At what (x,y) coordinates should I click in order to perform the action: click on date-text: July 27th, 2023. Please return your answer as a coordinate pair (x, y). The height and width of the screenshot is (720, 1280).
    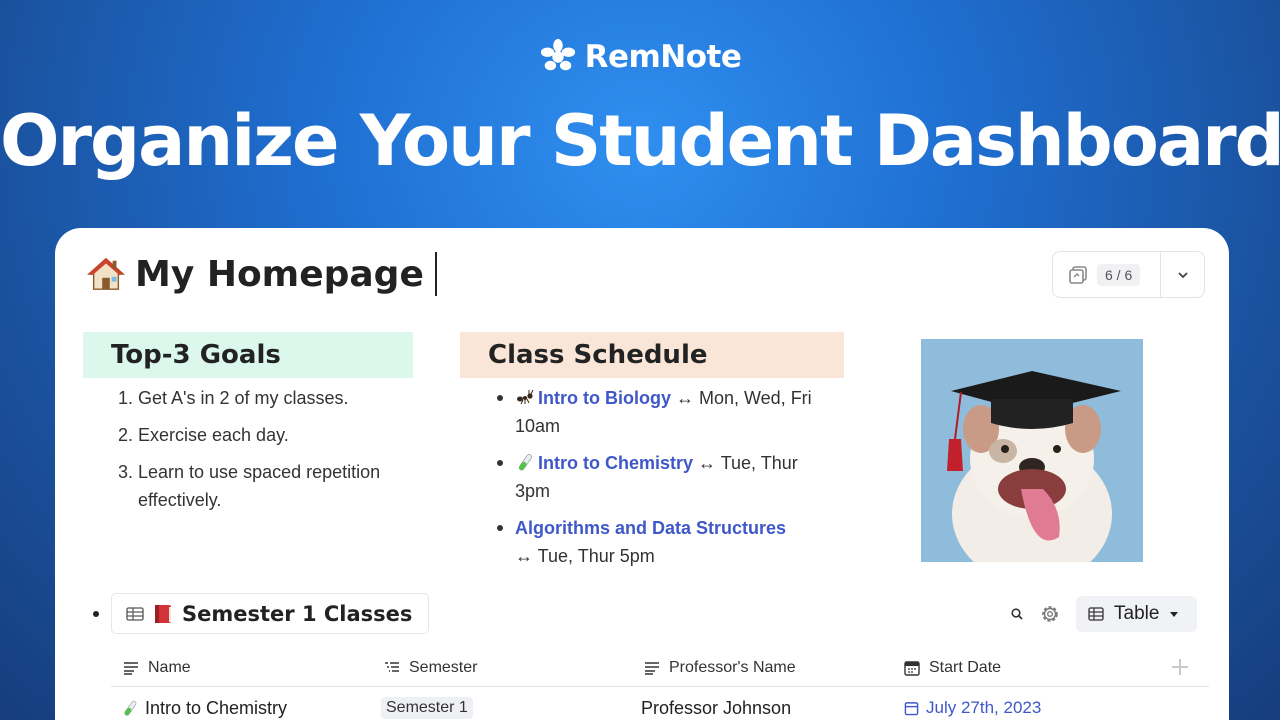
    Looking at the image, I should click on (984, 707).